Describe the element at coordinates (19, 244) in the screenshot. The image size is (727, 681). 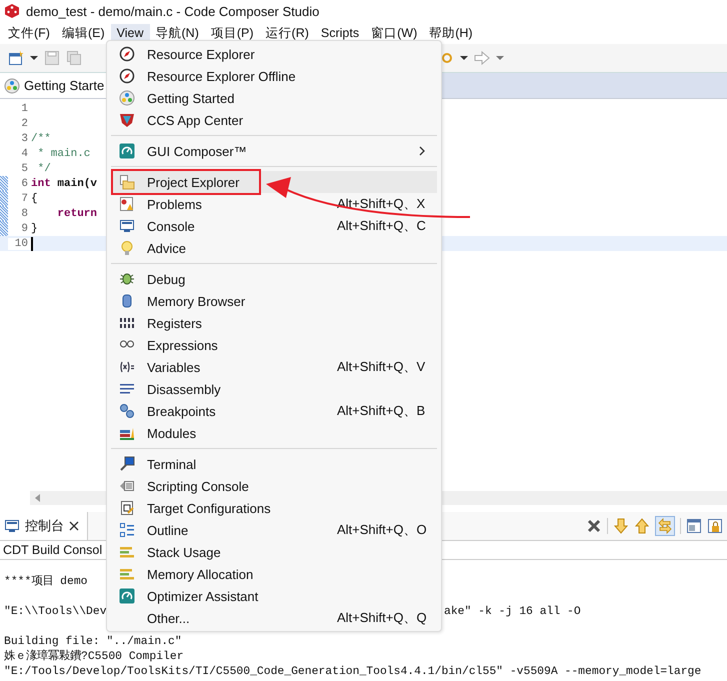
I see `line-number: 10` at that location.